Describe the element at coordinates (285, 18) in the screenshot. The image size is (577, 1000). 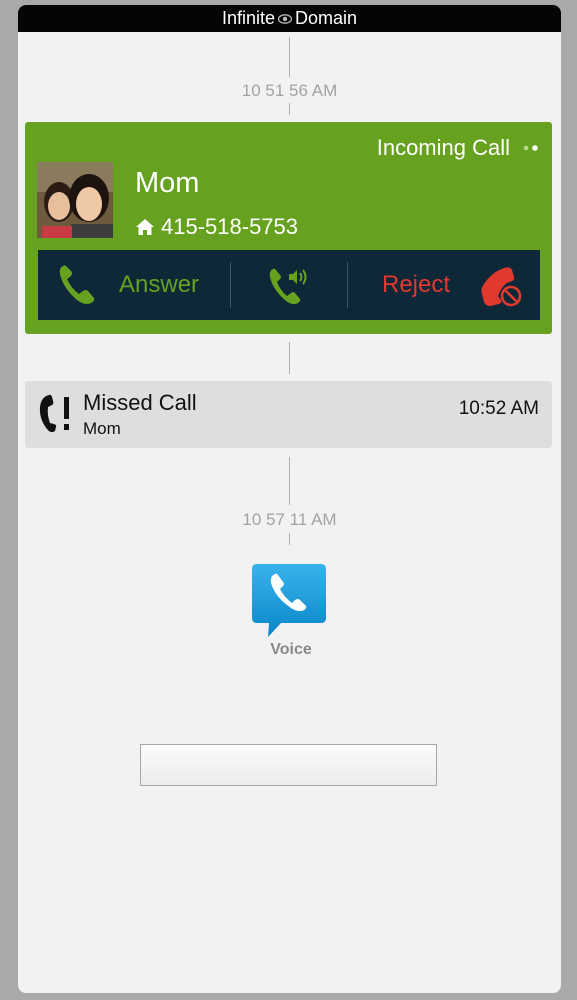
I see `eye-icon` at that location.